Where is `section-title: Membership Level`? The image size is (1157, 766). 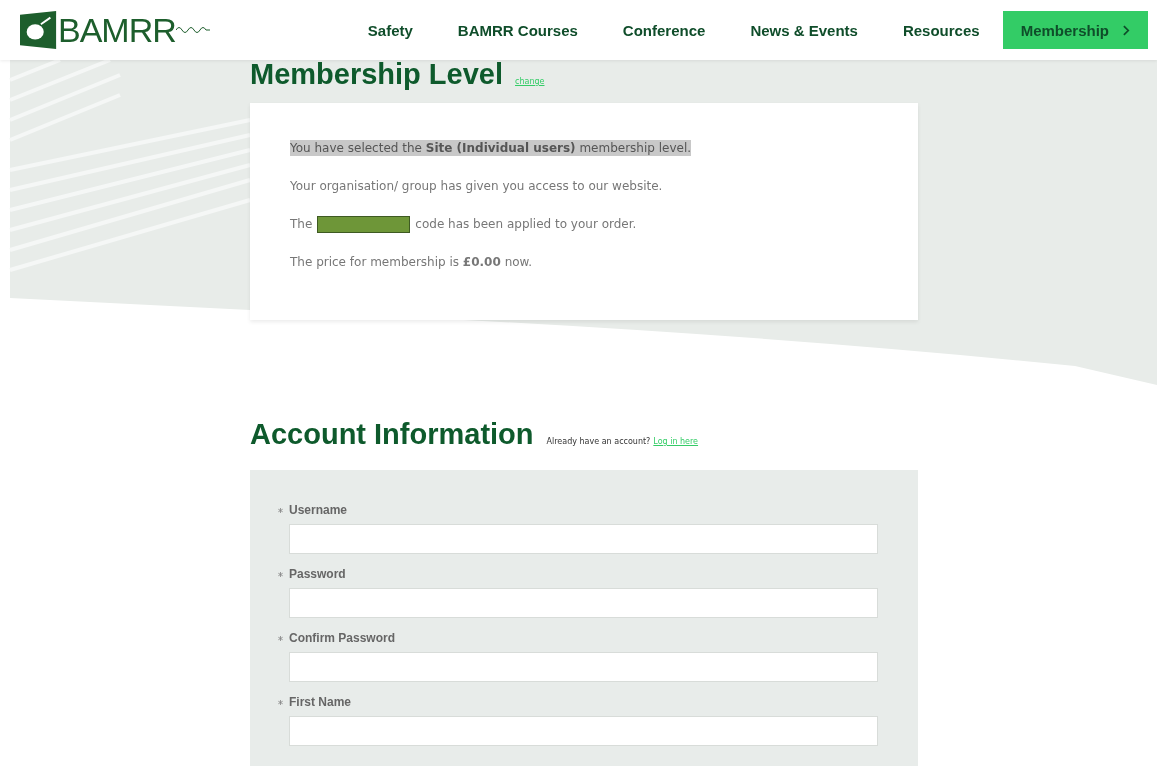
section-title: Membership Level is located at coordinates (377, 74).